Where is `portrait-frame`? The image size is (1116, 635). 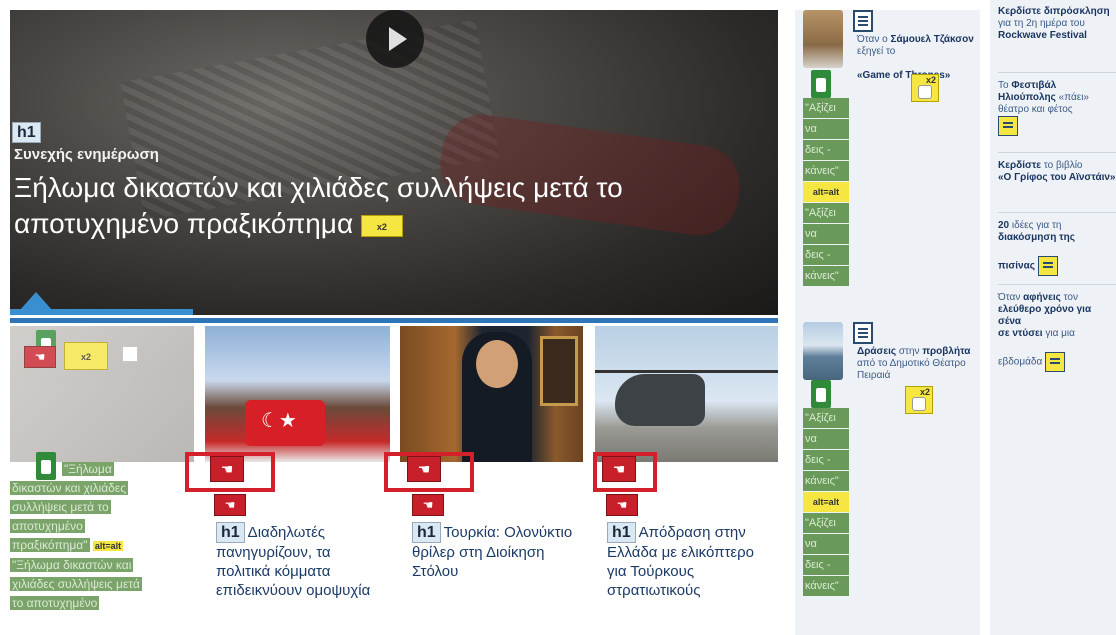 portrait-frame is located at coordinates (559, 371).